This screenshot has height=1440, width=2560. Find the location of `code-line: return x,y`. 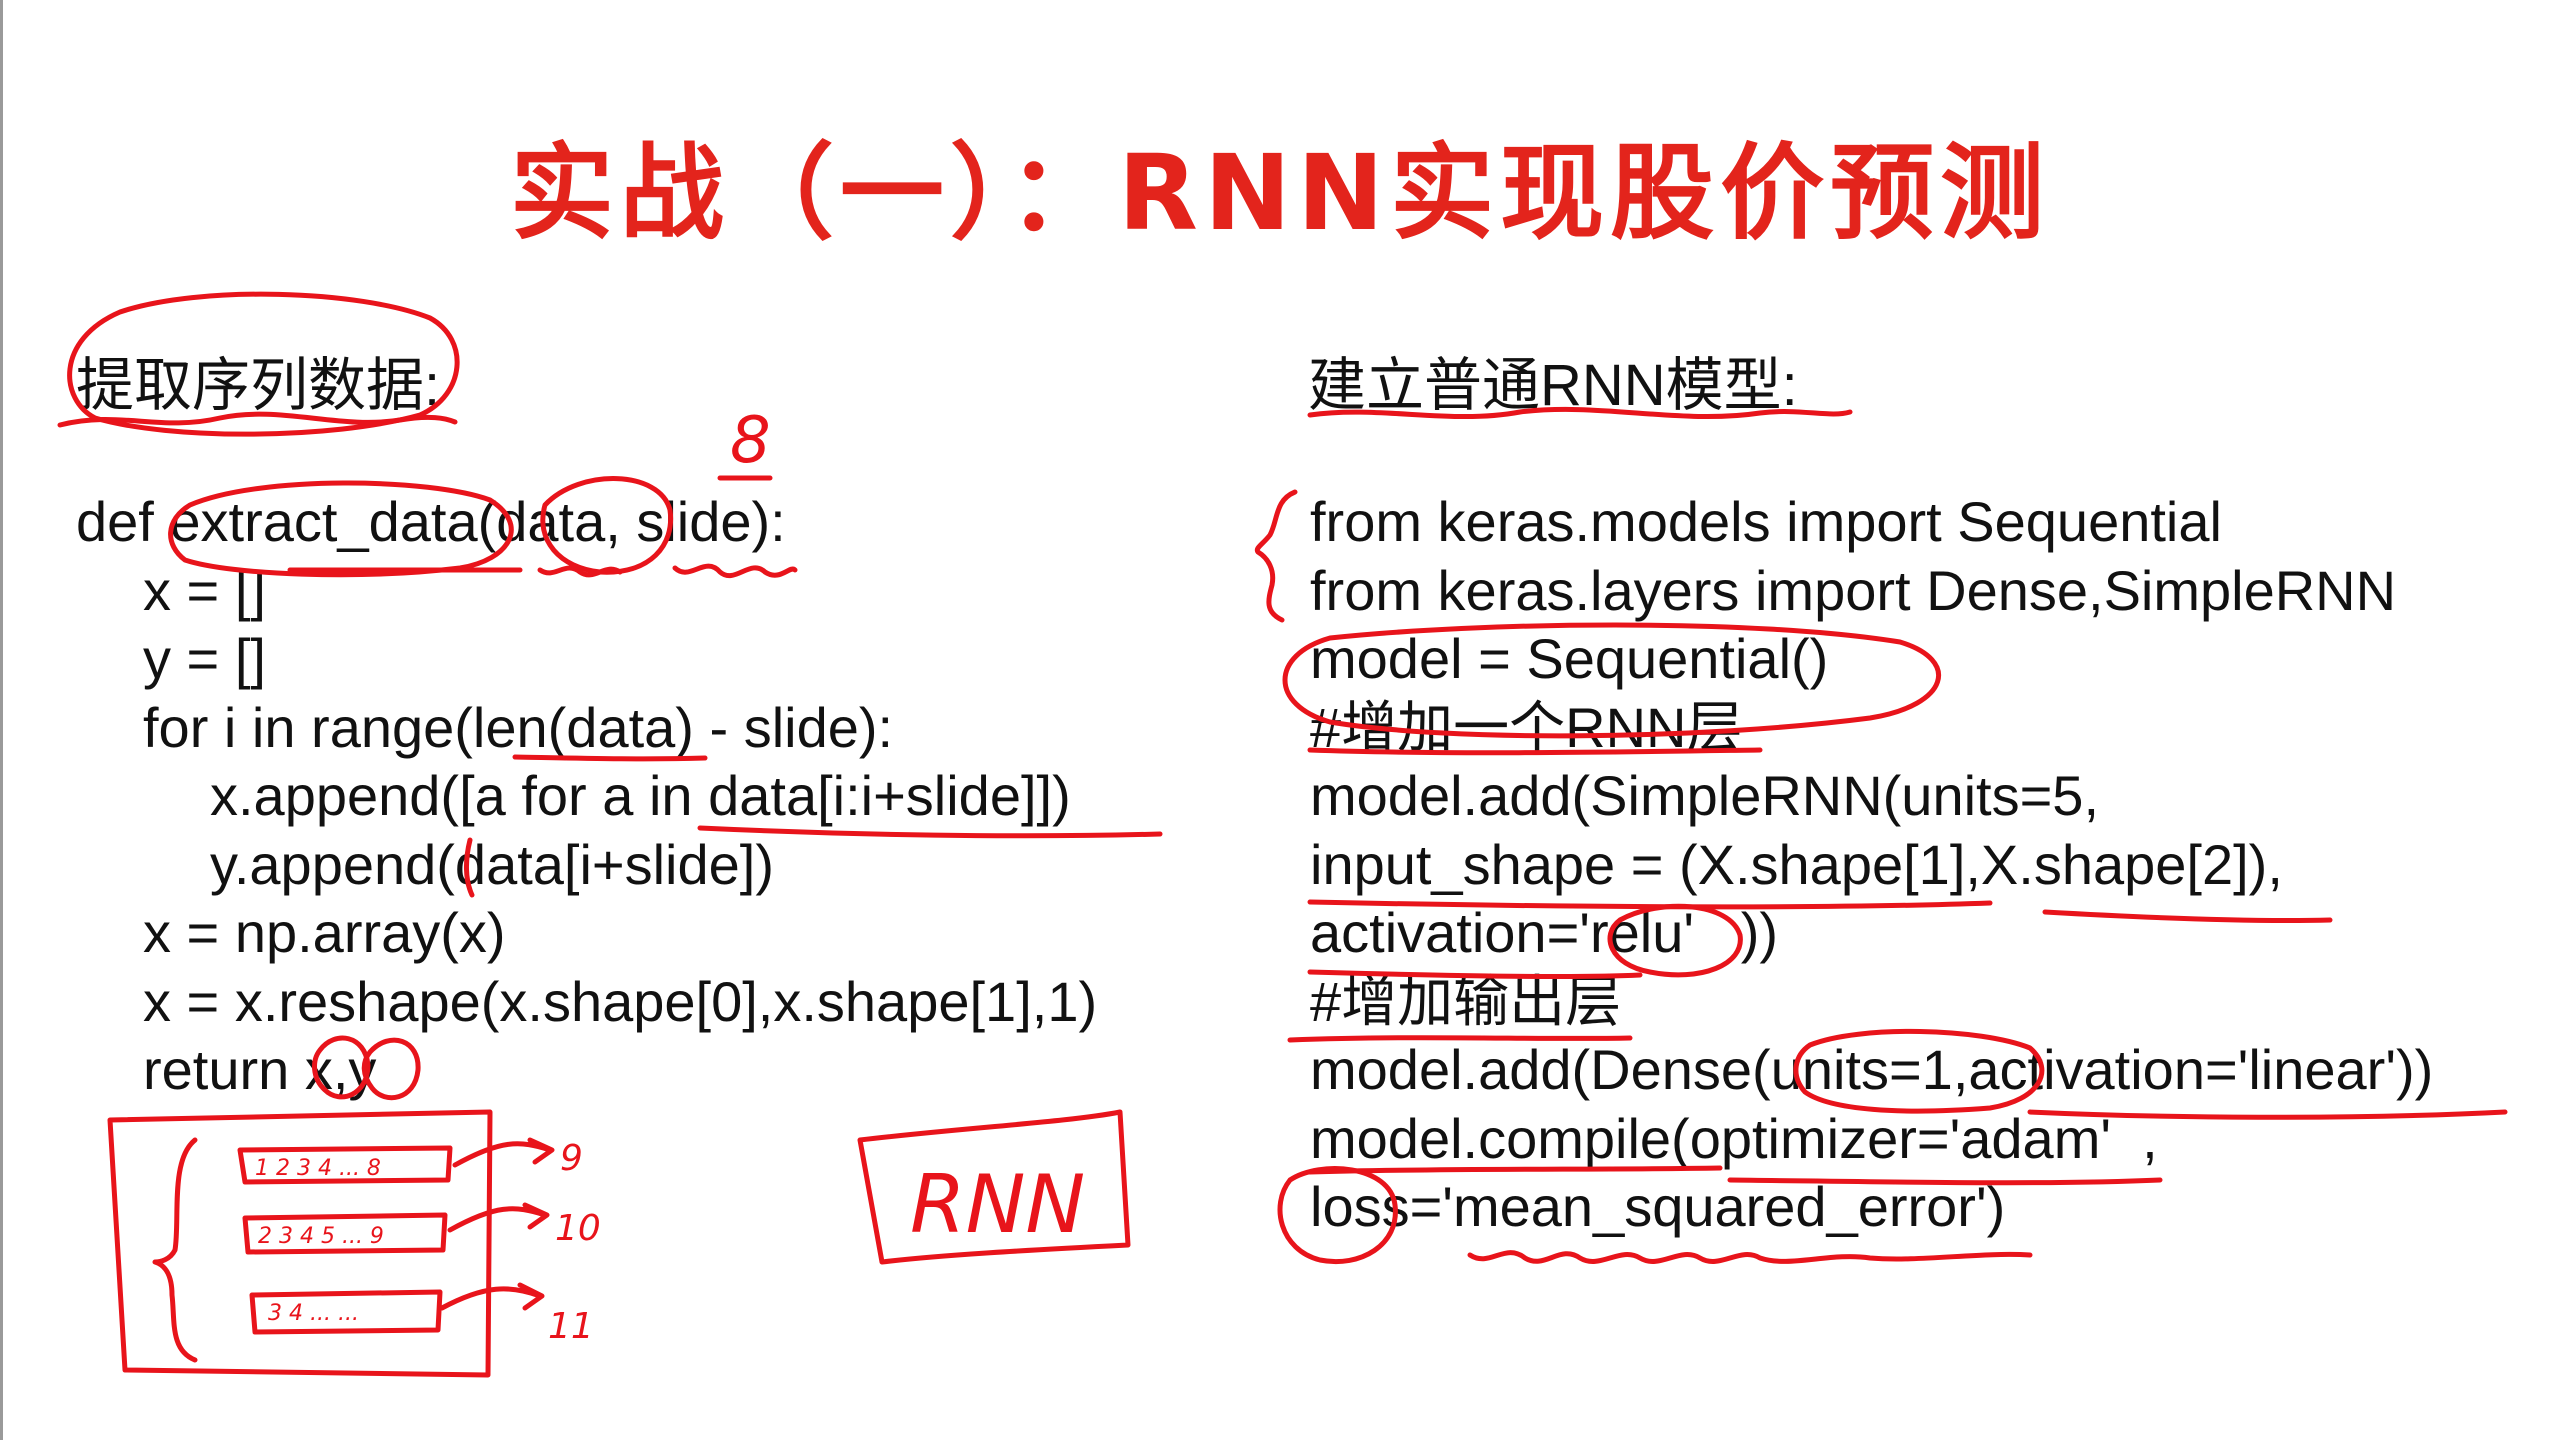

code-line: return x,y is located at coordinates (260, 1069).